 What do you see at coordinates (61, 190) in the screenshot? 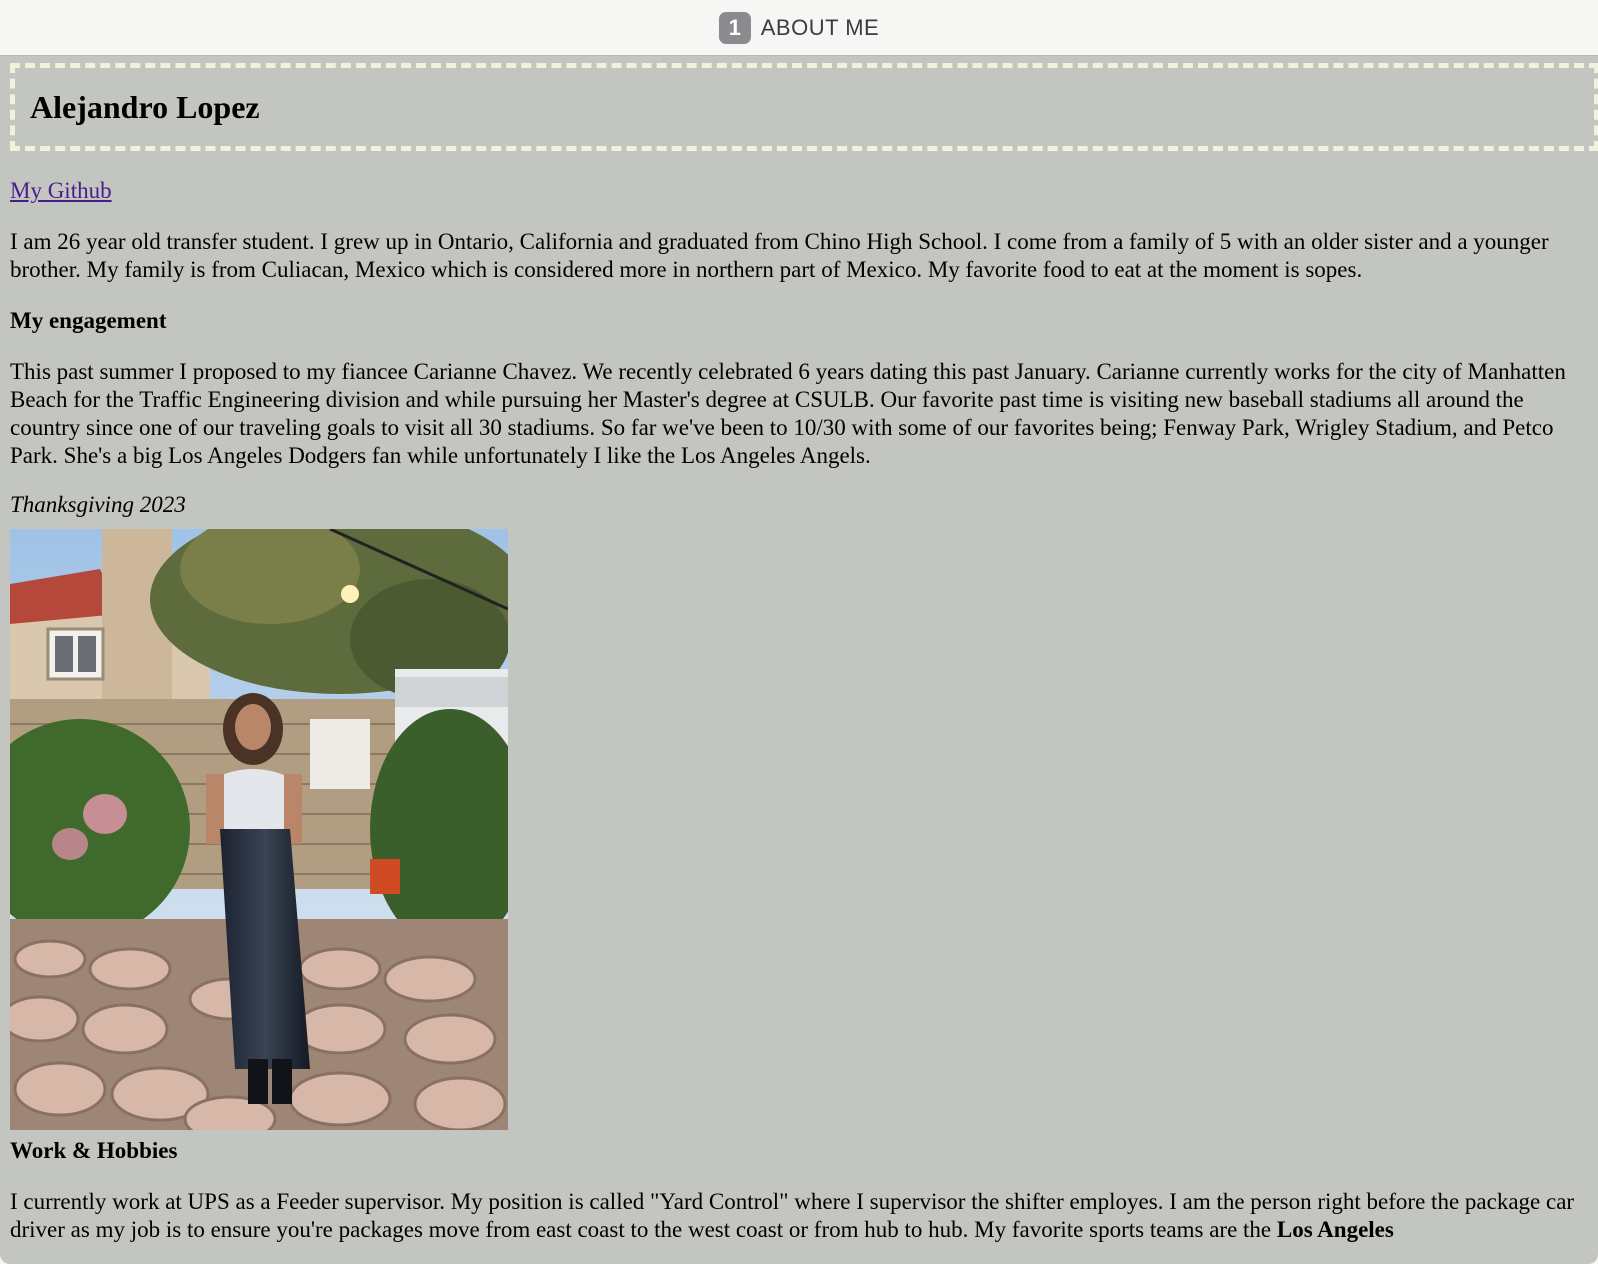
I see `github-link: My Github` at bounding box center [61, 190].